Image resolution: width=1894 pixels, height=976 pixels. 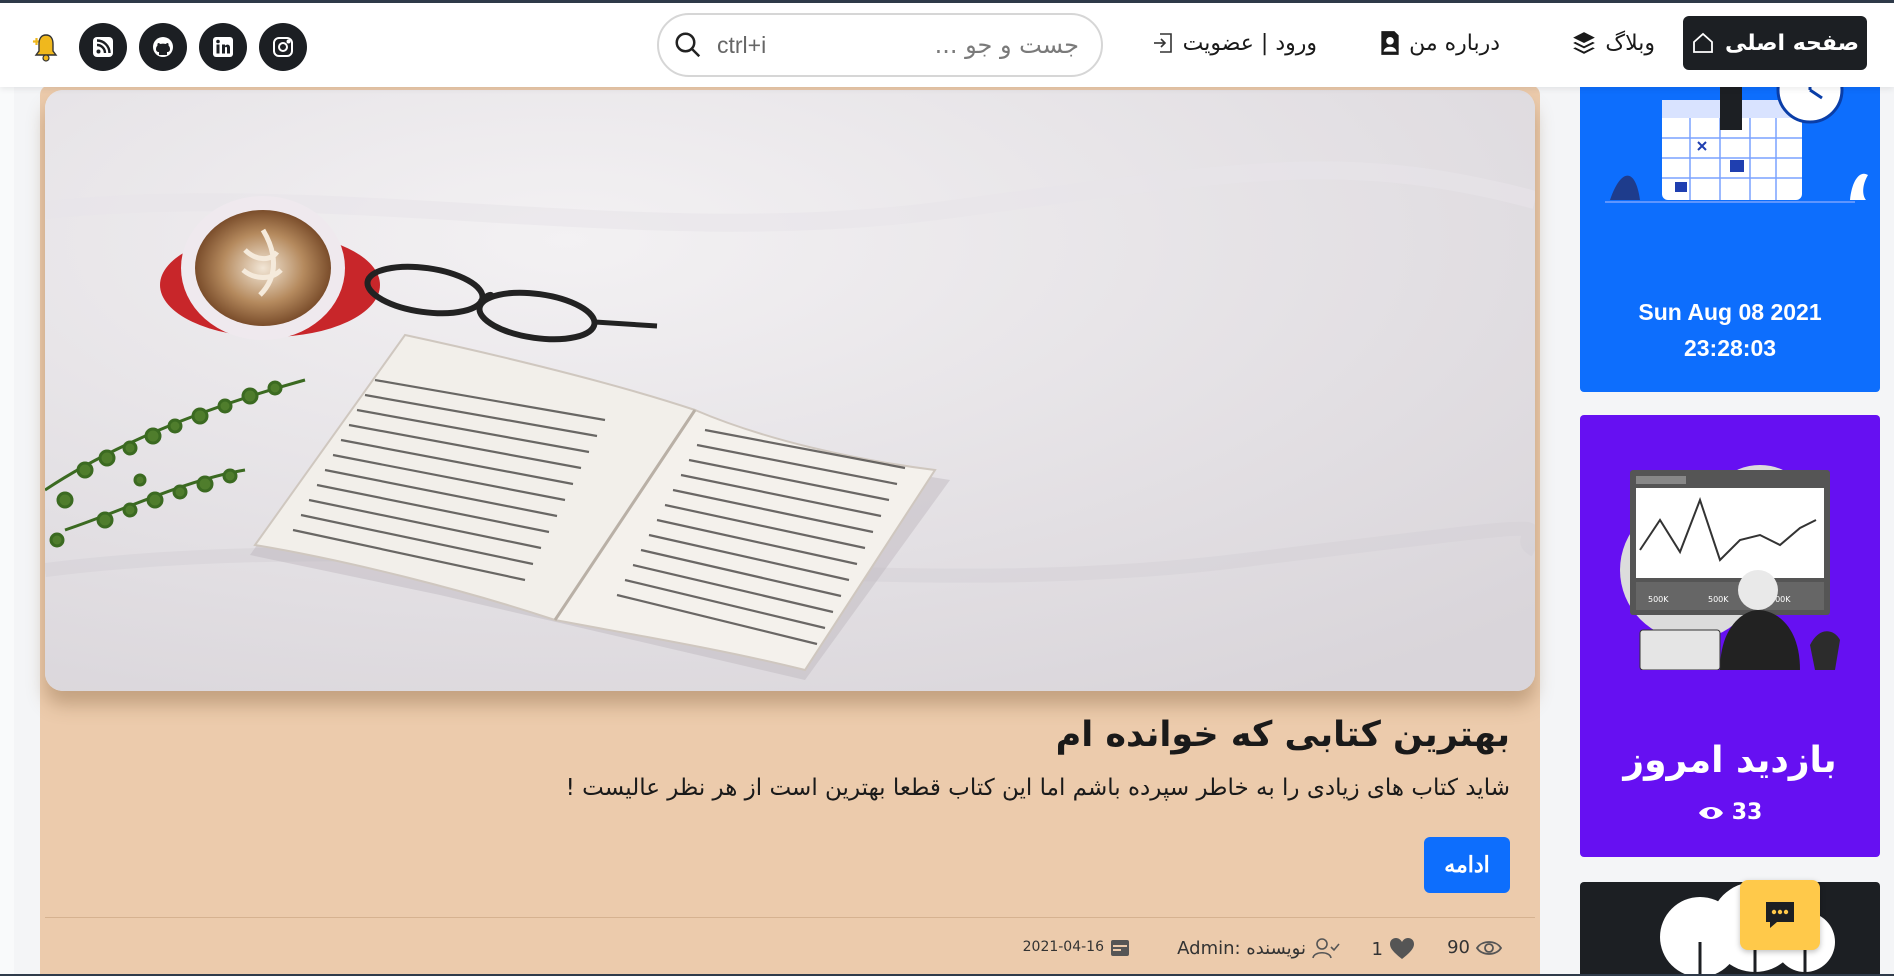 I want to click on date-label: 2021-04-16, so click(x=1063, y=947).